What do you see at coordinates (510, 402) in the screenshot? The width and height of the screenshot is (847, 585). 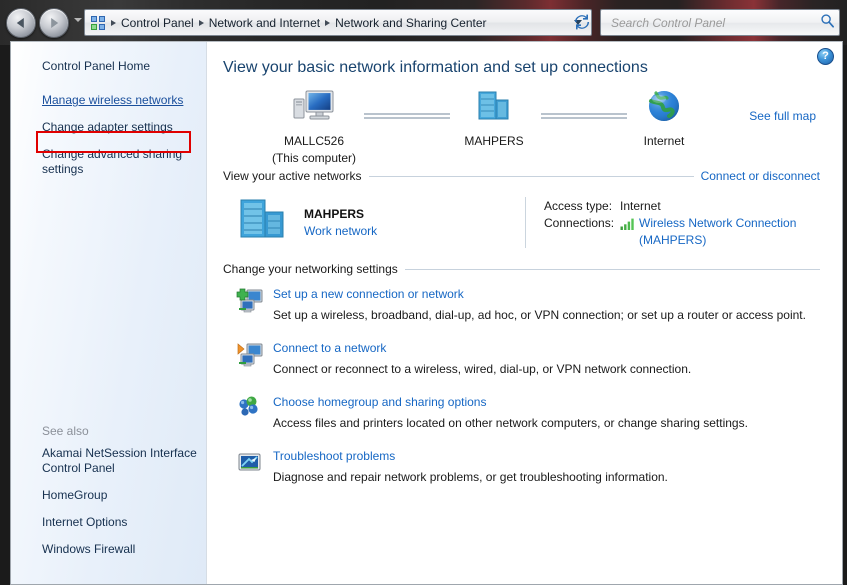 I see `setting-title: Choose homegroup and sharing options` at bounding box center [510, 402].